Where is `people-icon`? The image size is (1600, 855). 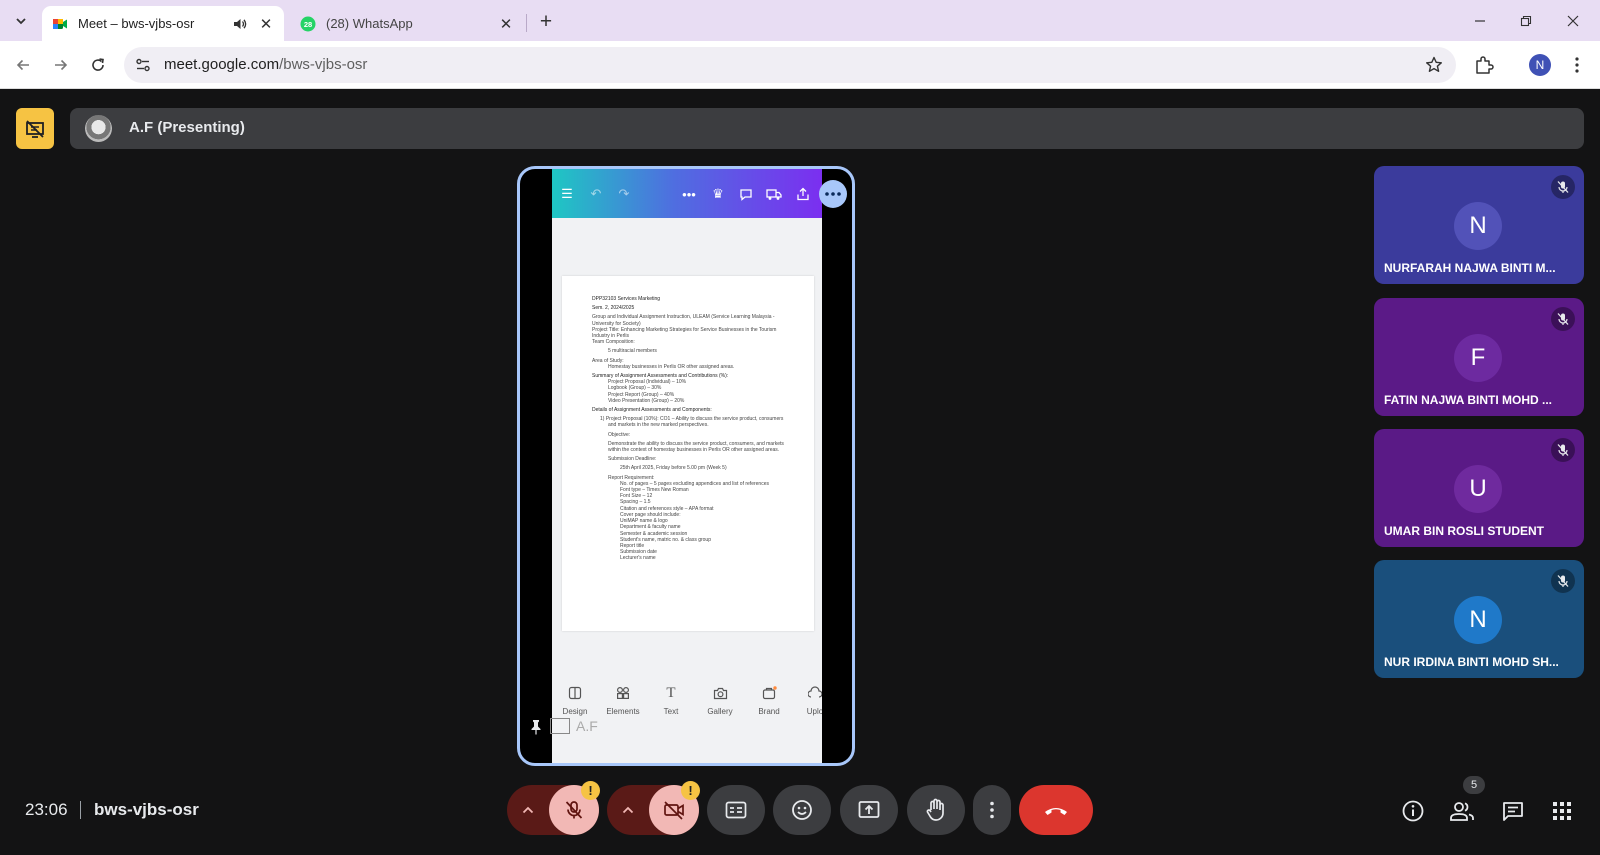 people-icon is located at coordinates (1462, 811).